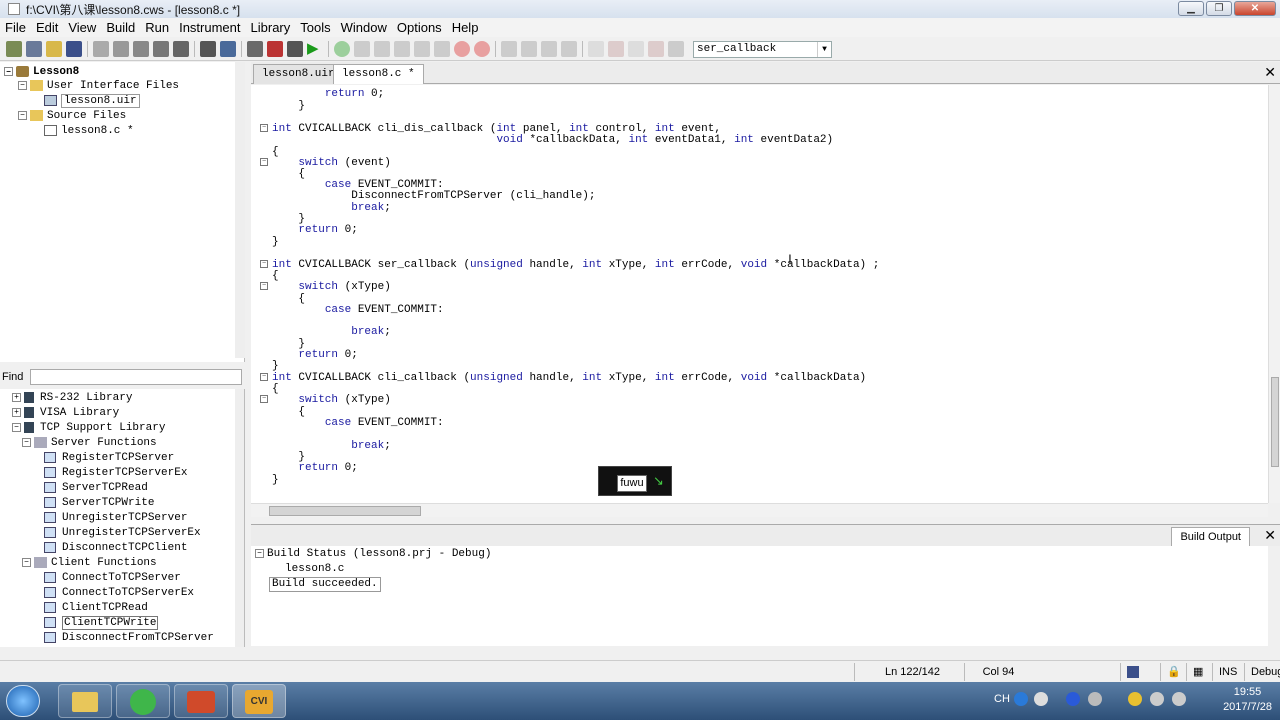  Describe the element at coordinates (115, 518) in the screenshot. I see `fn-unregistertcpserver: UnregisterTCPServer` at that location.